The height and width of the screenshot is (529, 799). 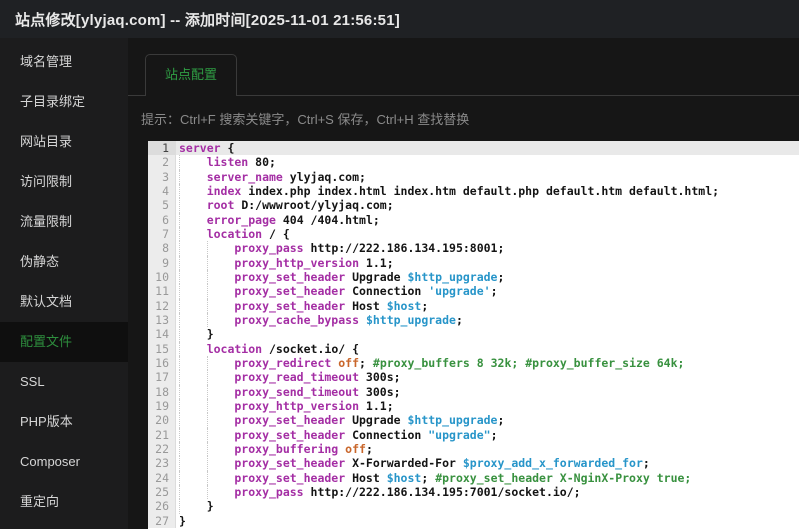 I want to click on sidebar-item-default-doc: 默认文档, so click(x=64, y=302).